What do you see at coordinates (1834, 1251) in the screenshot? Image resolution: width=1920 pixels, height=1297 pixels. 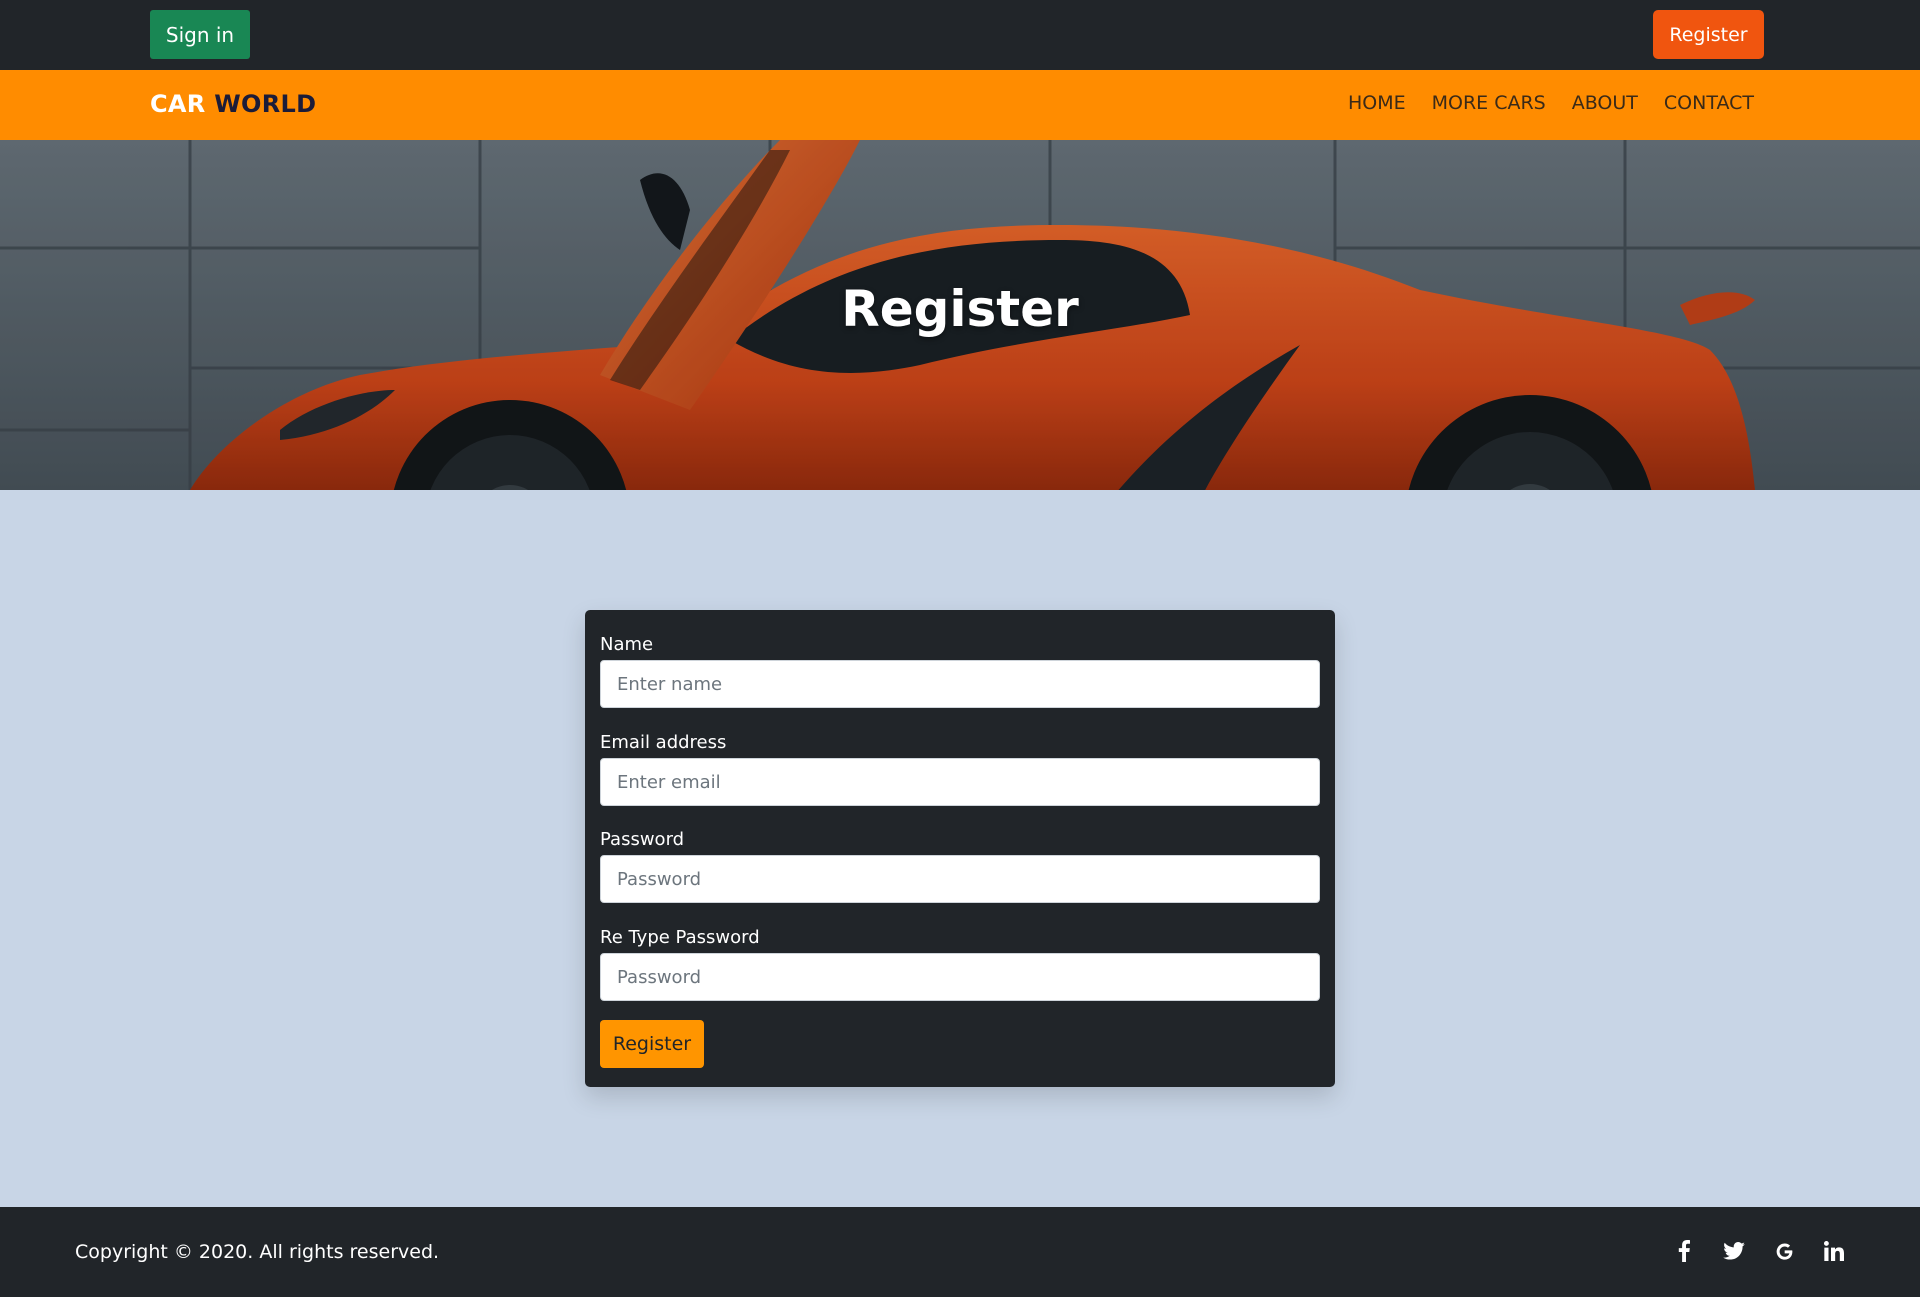 I see `linkedin-icon` at bounding box center [1834, 1251].